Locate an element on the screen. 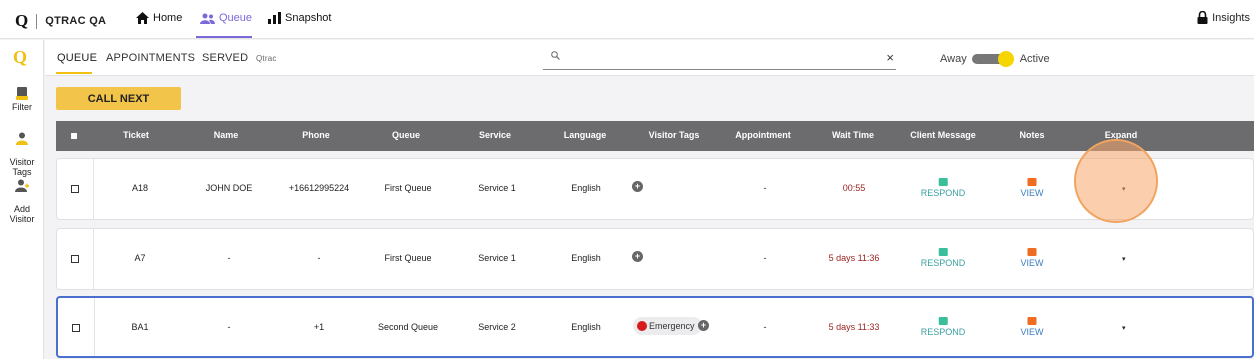  sidebar-item-label: Add Visitor is located at coordinates (22, 214).